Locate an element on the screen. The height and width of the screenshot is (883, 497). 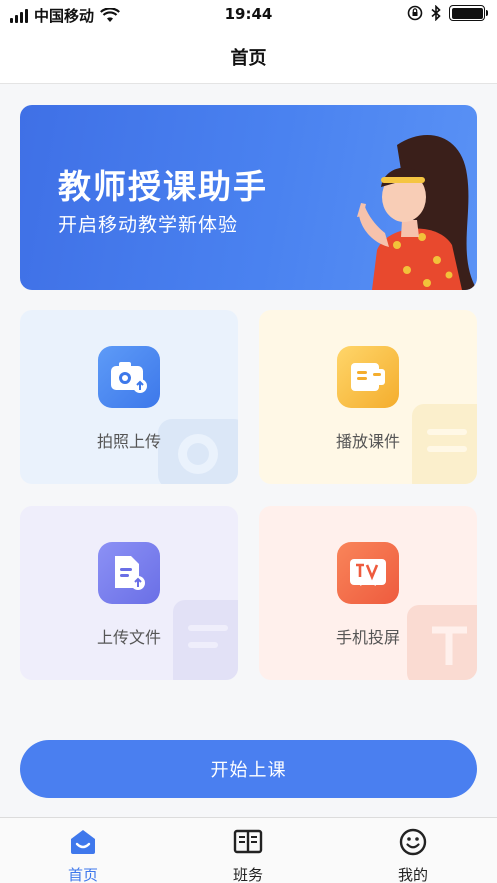
tab-bar: 首页 班务 我的 is located at coordinates (248, 850).